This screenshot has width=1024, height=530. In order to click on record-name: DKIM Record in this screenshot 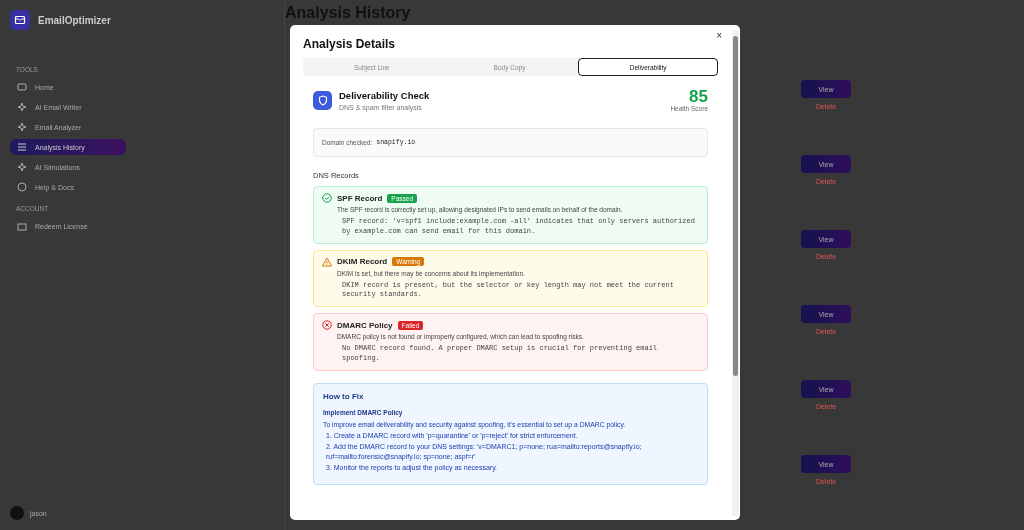, I will do `click(362, 262)`.